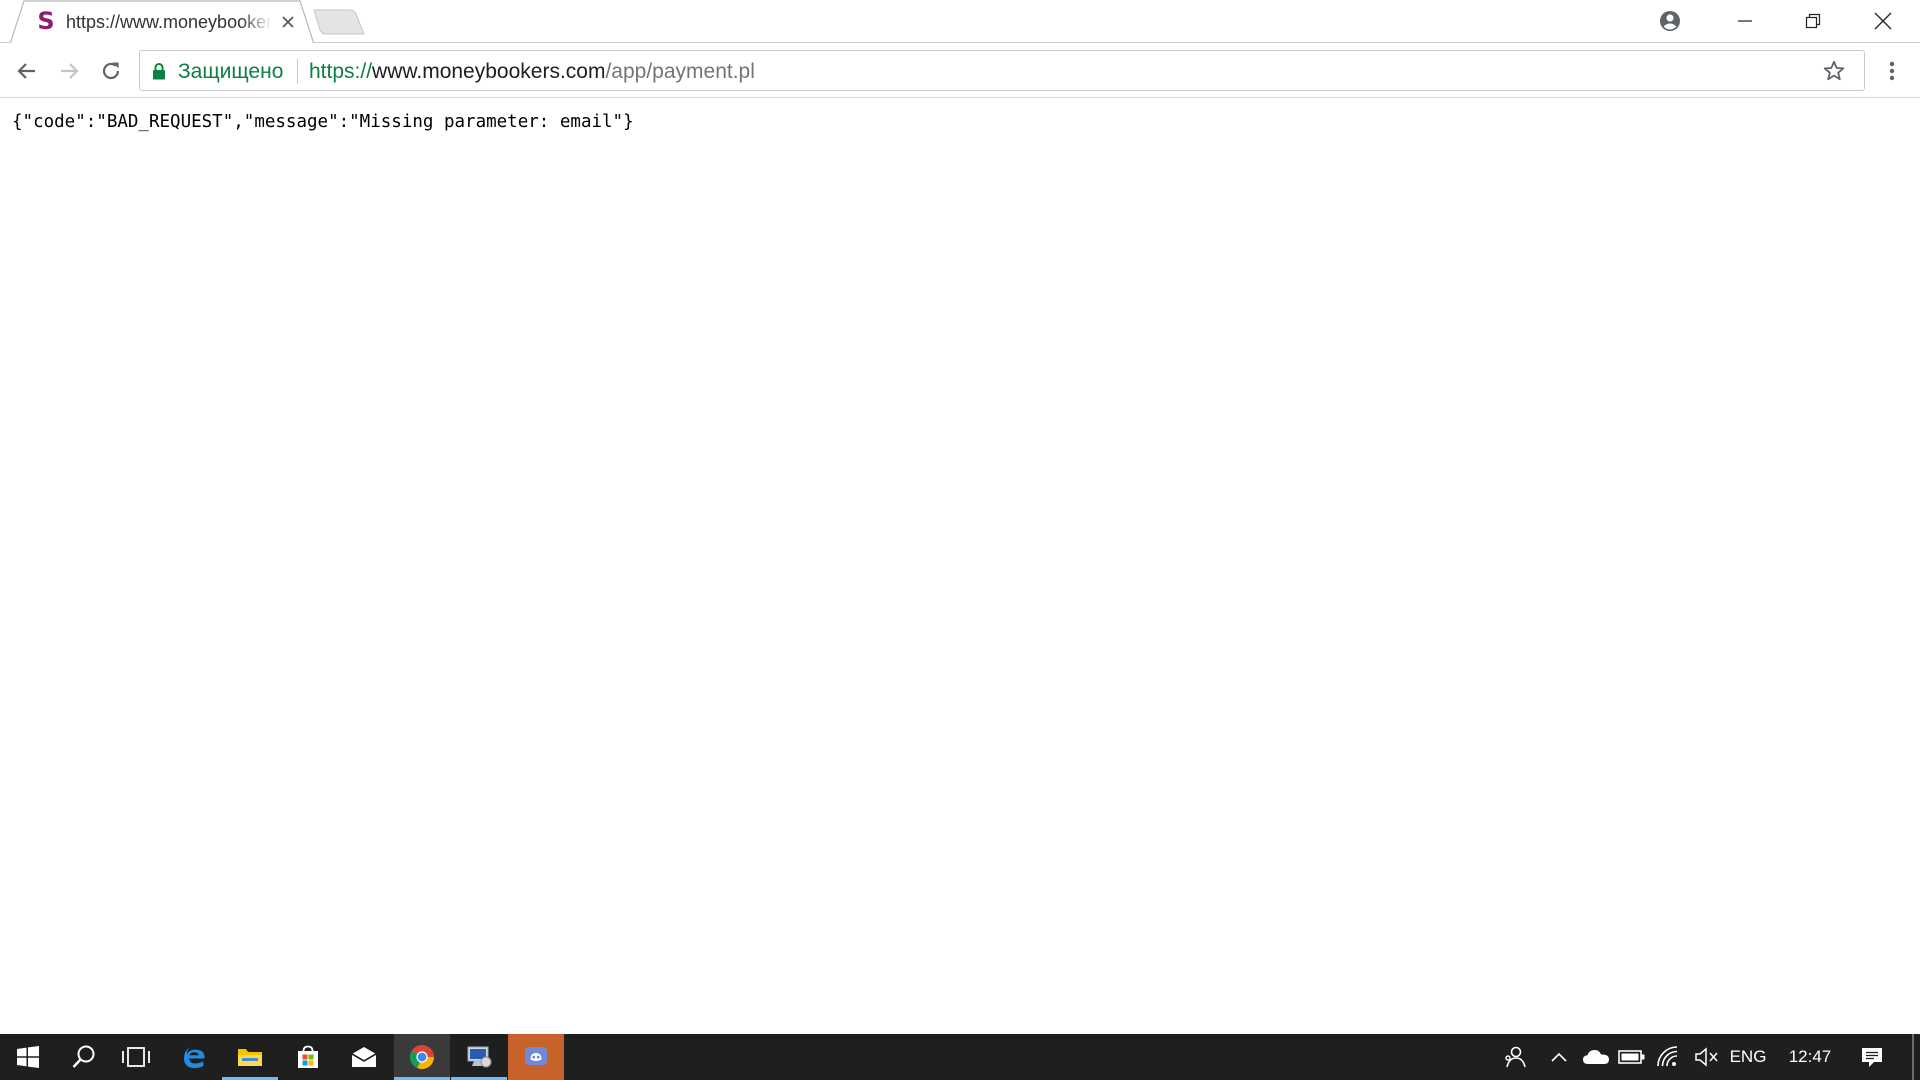 Image resolution: width=1920 pixels, height=1080 pixels. I want to click on restore-button, so click(1813, 21).